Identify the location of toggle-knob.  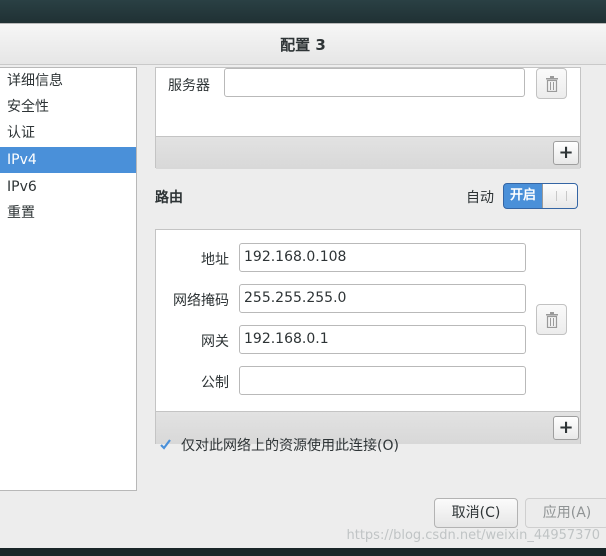
(559, 196).